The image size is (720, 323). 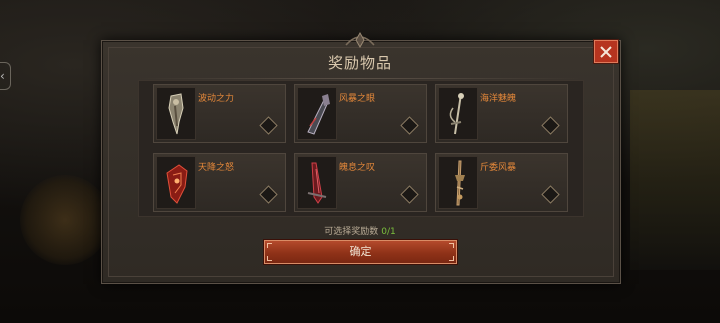 What do you see at coordinates (501, 113) in the screenshot?
I see `reward-item: 海洋魅魄` at bounding box center [501, 113].